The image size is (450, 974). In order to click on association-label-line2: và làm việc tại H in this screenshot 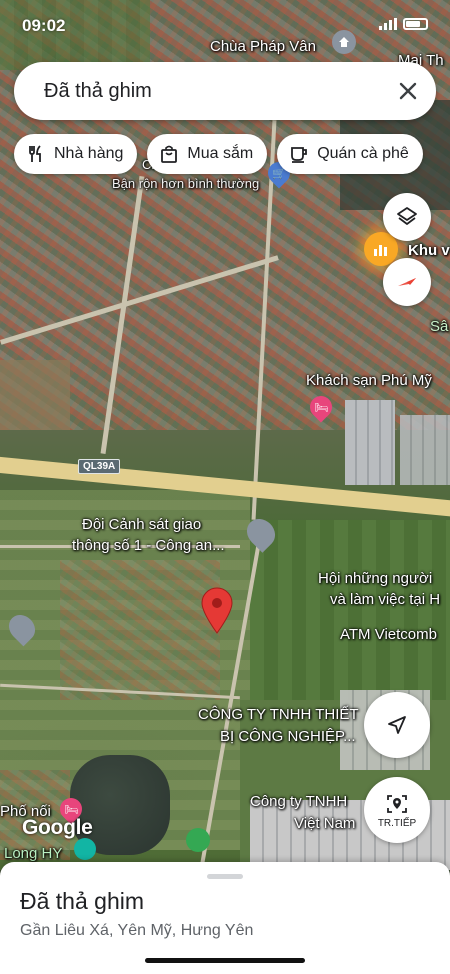, I will do `click(385, 599)`.